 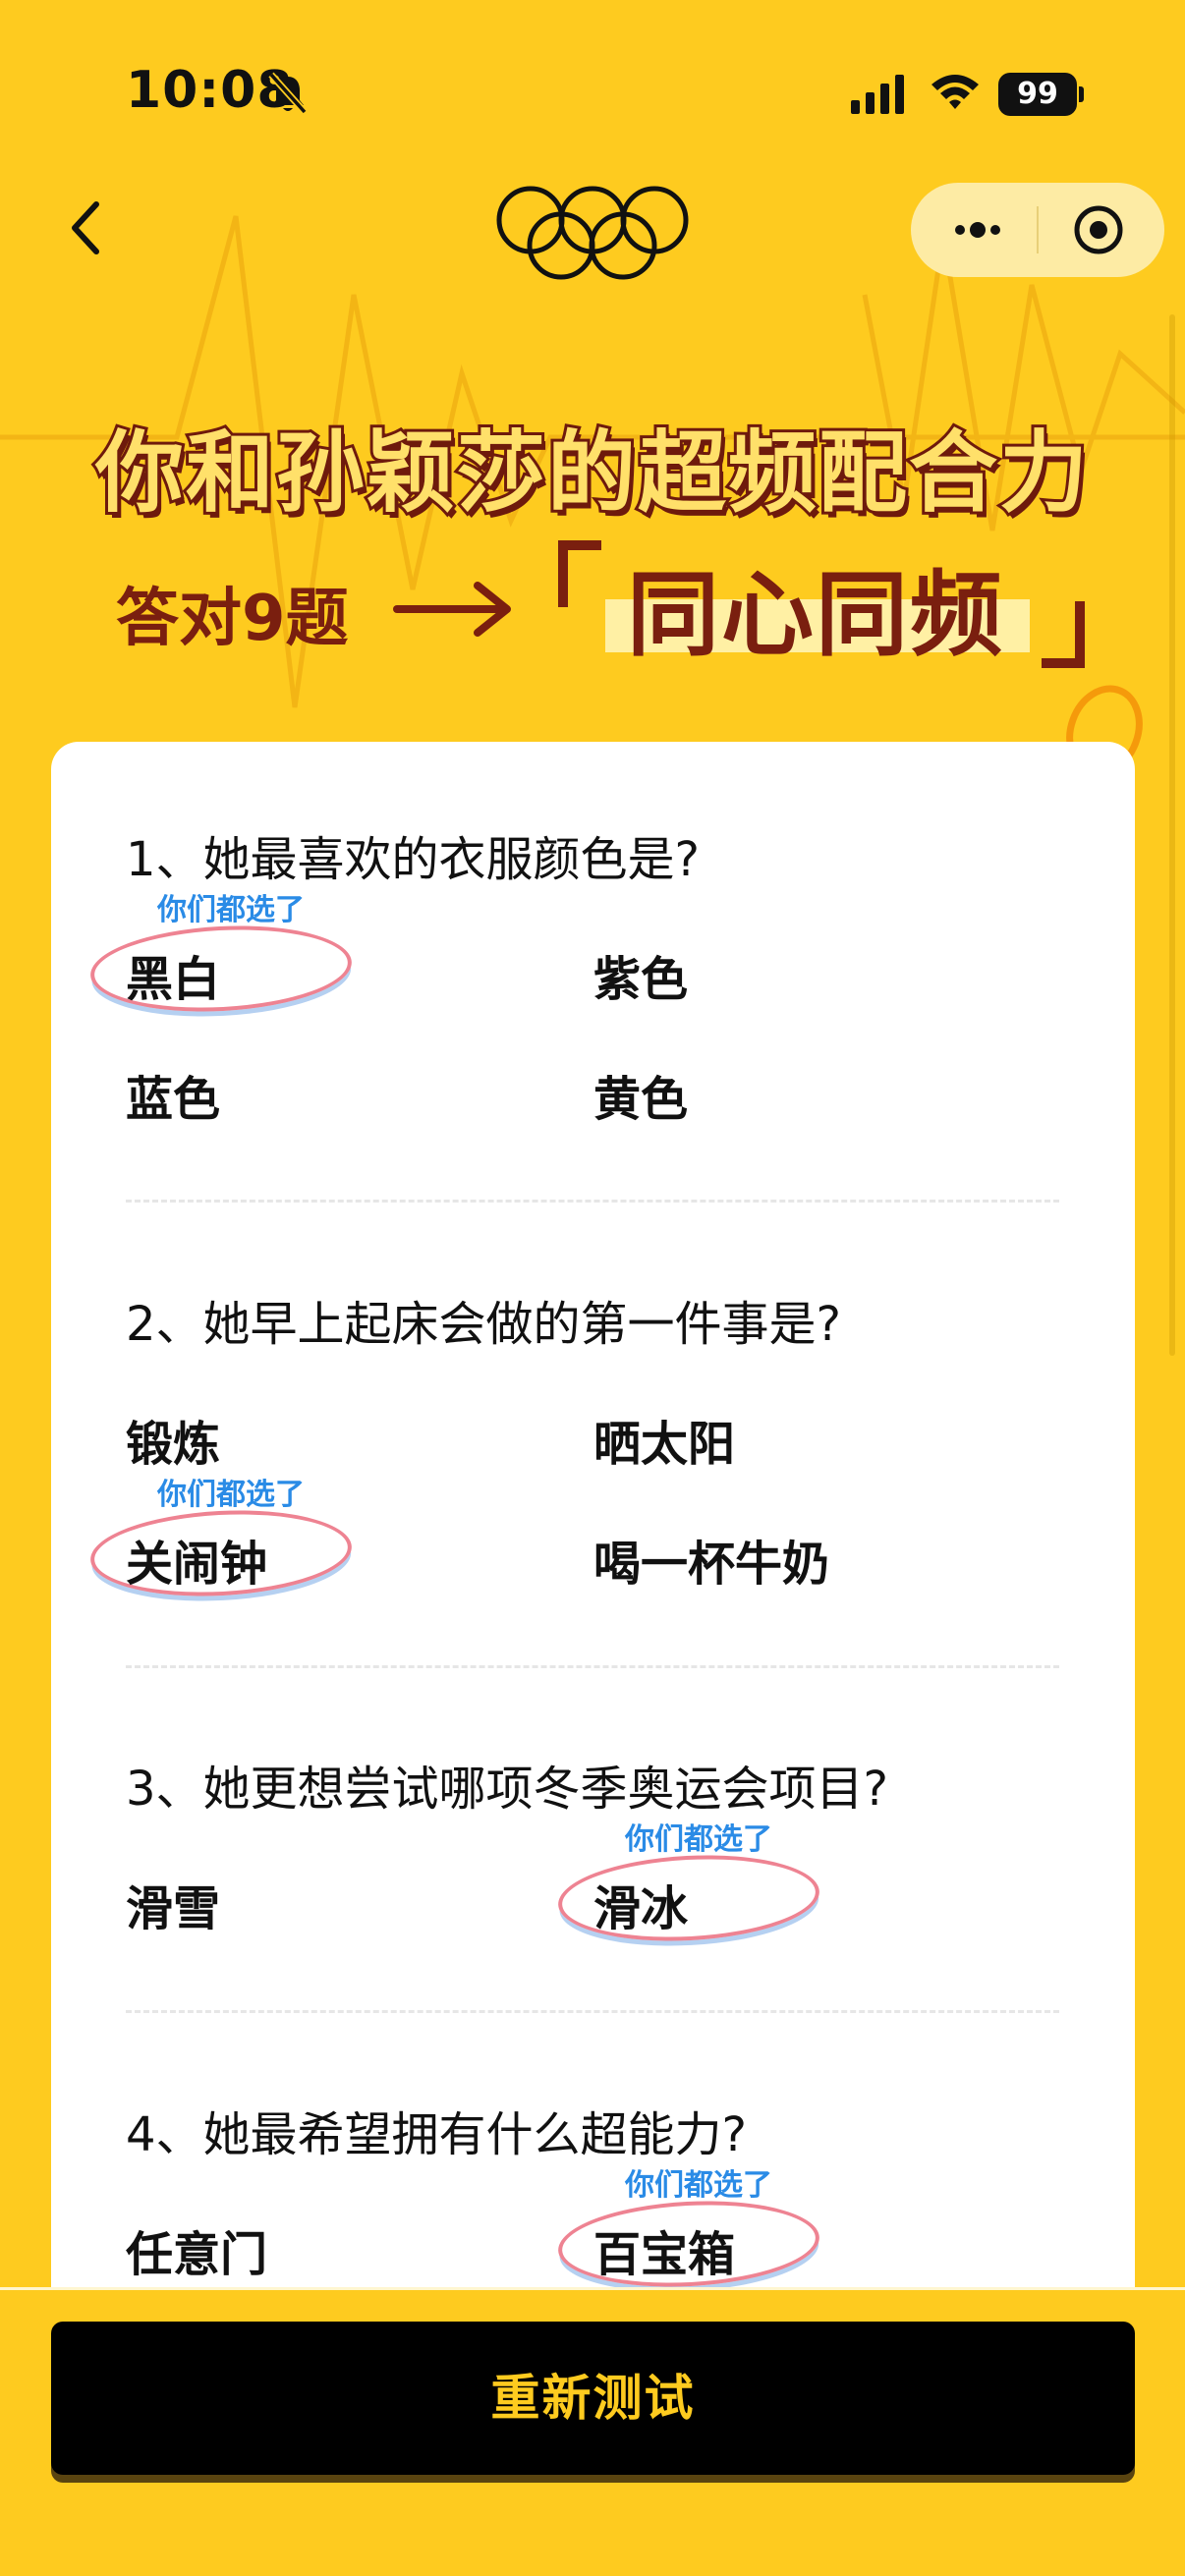 I want to click on option-label: 黄色, so click(x=641, y=1099).